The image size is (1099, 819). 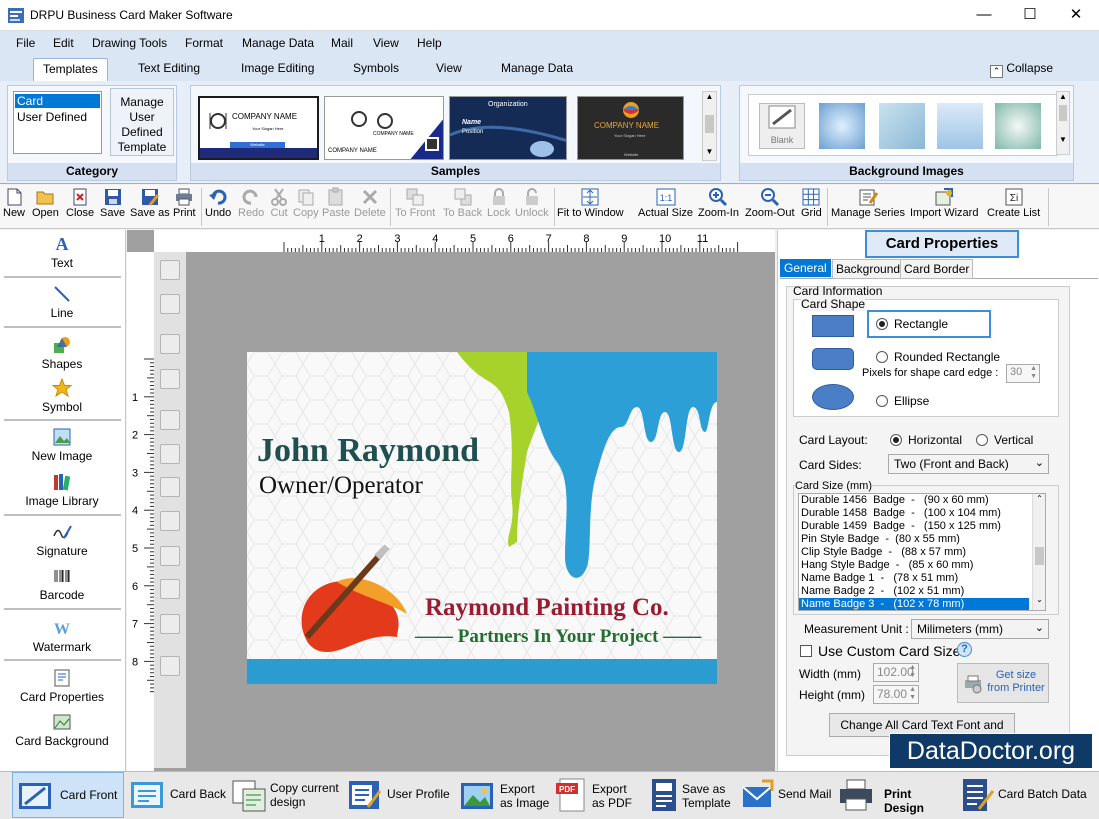 What do you see at coordinates (25, 43) in the screenshot?
I see `menu-file: File` at bounding box center [25, 43].